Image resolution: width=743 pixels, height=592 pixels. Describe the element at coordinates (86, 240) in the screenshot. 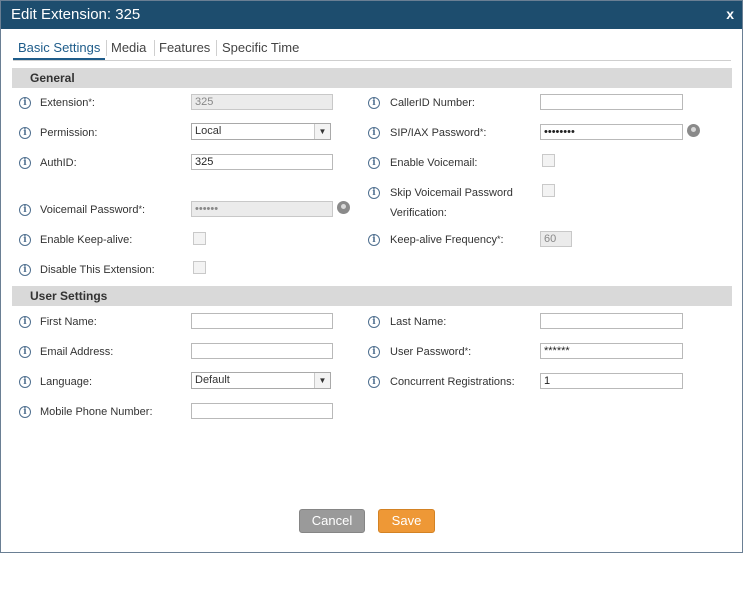

I see `keep-alive-label: Enable Keep-alive:` at that location.